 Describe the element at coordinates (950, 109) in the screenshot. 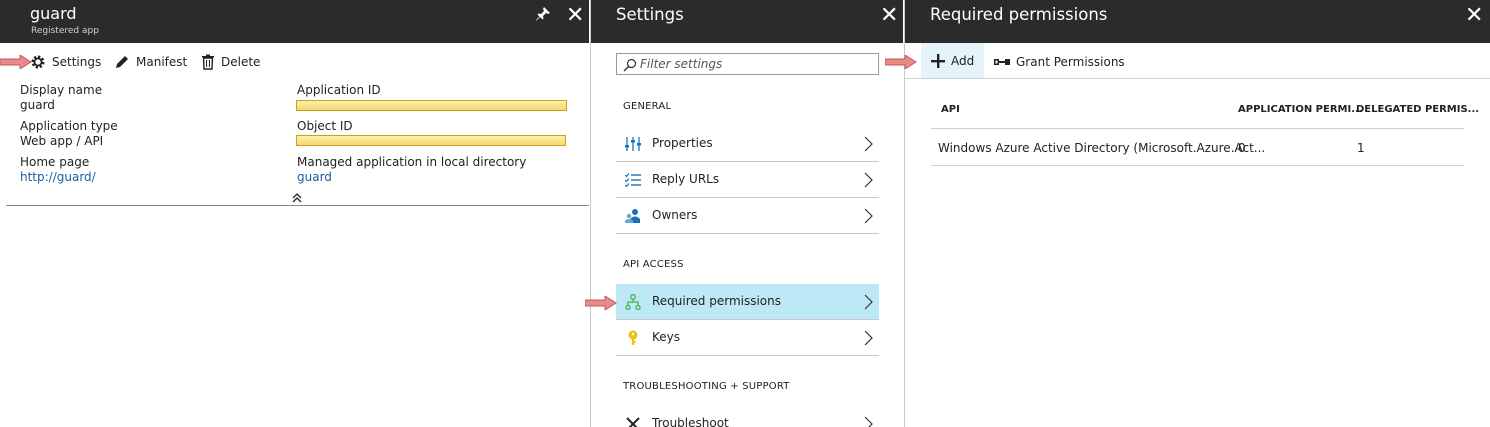

I see `column-header-api: API` at that location.